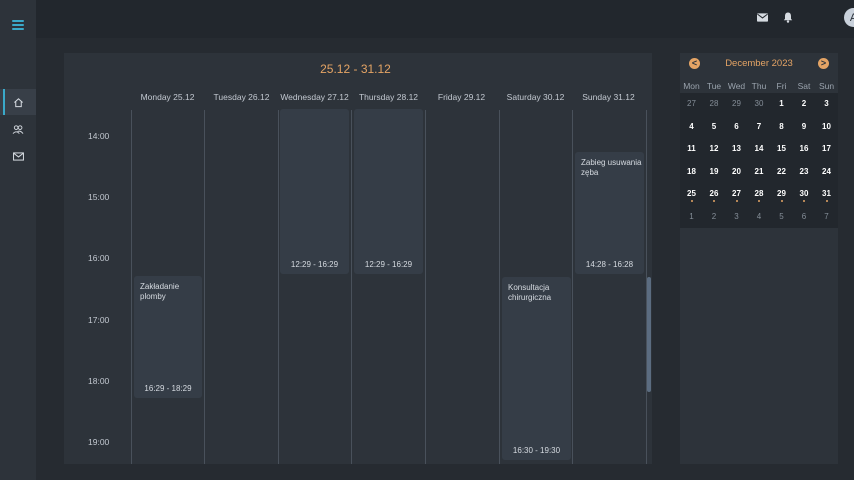 This screenshot has height=480, width=854. What do you see at coordinates (536, 368) in the screenshot?
I see `calendar-event: Konsultacja chirurgiczna 16:30 - 19:30` at bounding box center [536, 368].